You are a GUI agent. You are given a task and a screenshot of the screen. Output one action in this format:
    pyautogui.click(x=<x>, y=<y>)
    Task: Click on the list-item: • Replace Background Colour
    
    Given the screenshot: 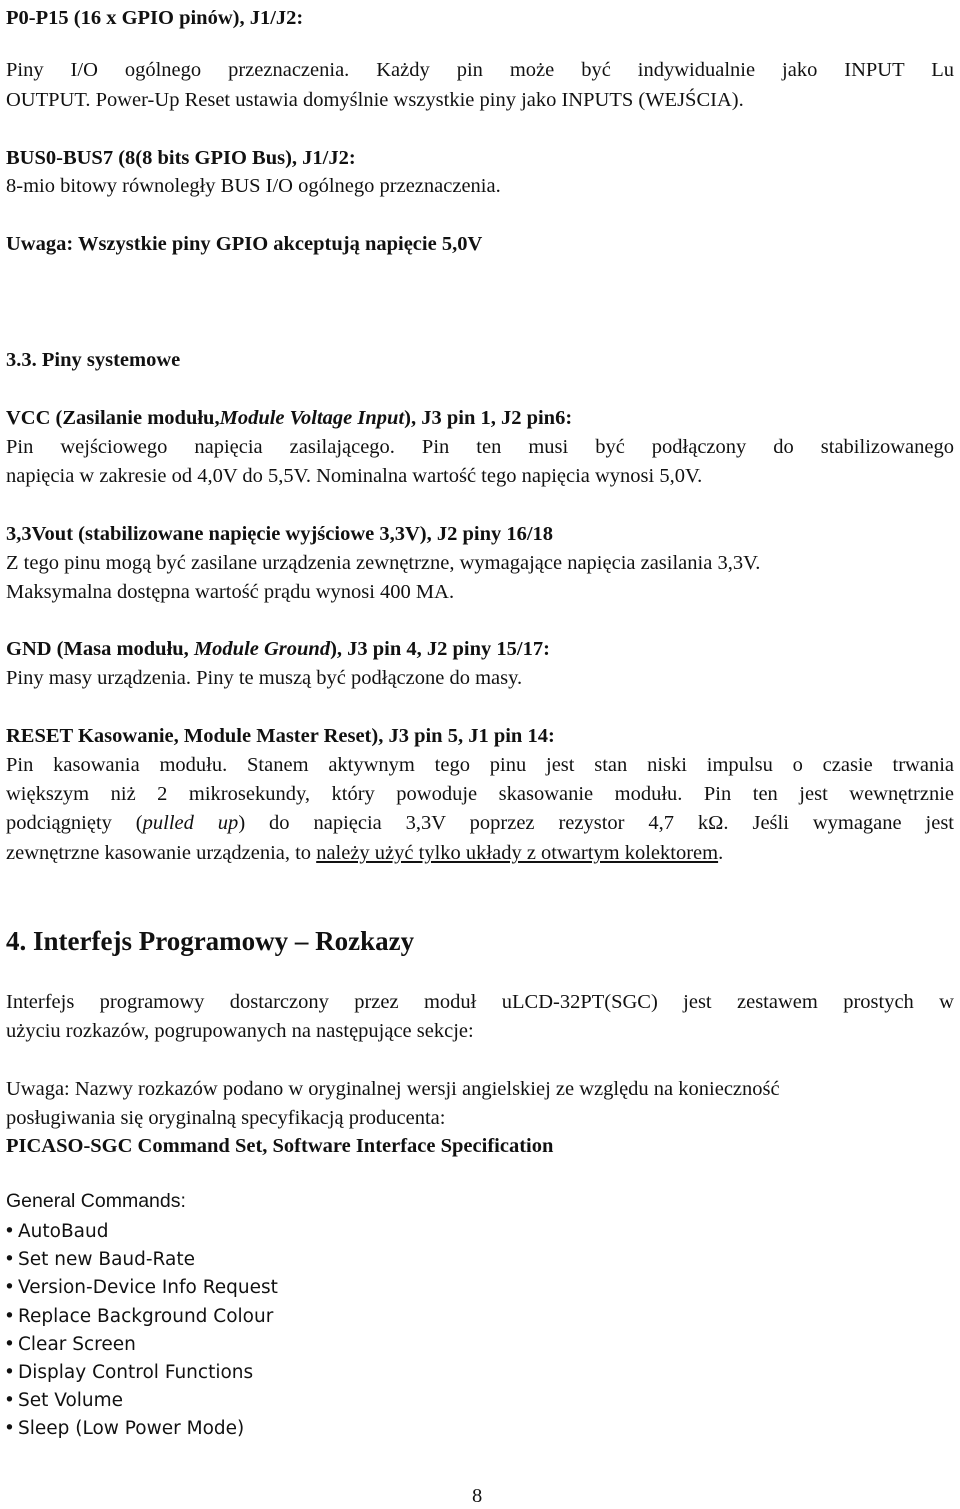 What is the action you would take?
    pyautogui.click(x=141, y=1317)
    